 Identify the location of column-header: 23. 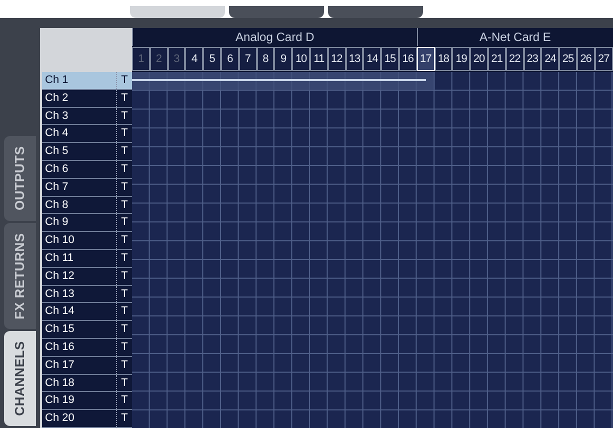
(533, 59).